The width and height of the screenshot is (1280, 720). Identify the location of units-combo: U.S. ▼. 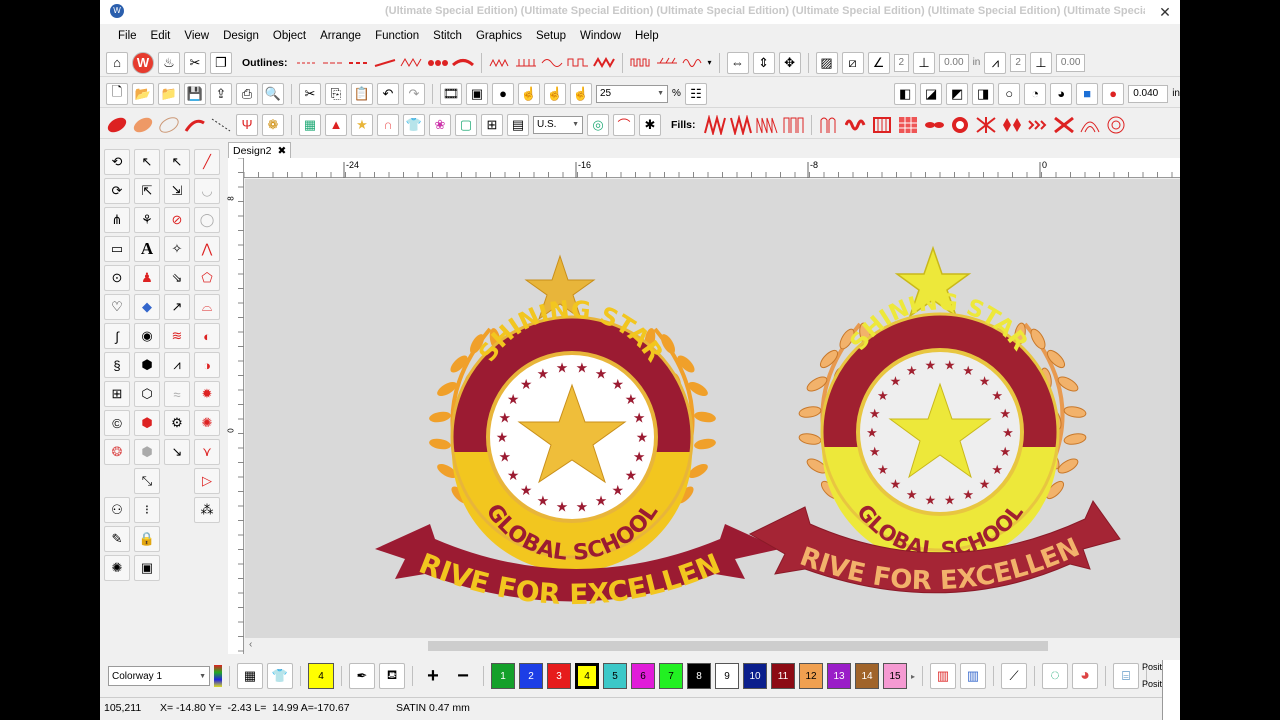
(558, 124).